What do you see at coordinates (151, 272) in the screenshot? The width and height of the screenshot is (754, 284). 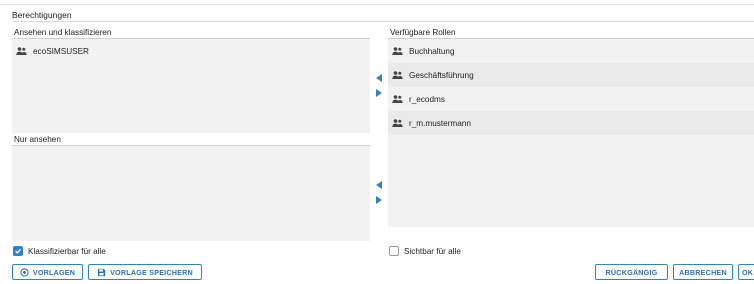 I see `save-template-button-label: VORLAGE SPEICHERN` at bounding box center [151, 272].